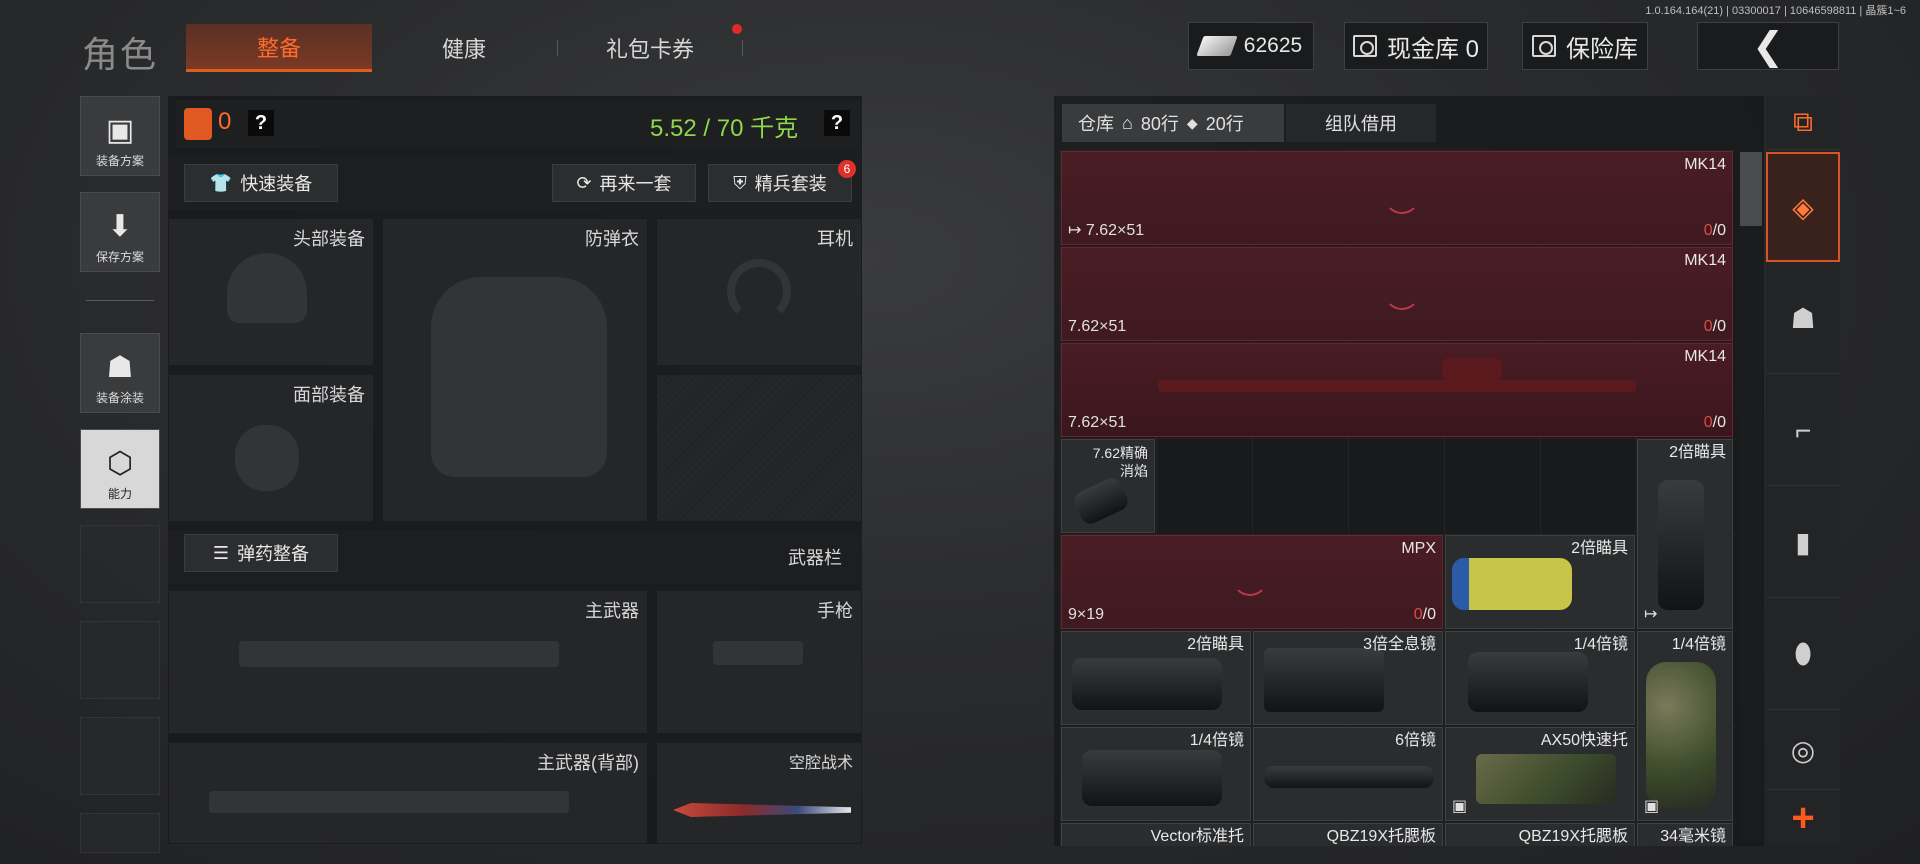 The width and height of the screenshot is (1920, 864). Describe the element at coordinates (1751, 497) in the screenshot. I see `storage-scrollbar` at that location.